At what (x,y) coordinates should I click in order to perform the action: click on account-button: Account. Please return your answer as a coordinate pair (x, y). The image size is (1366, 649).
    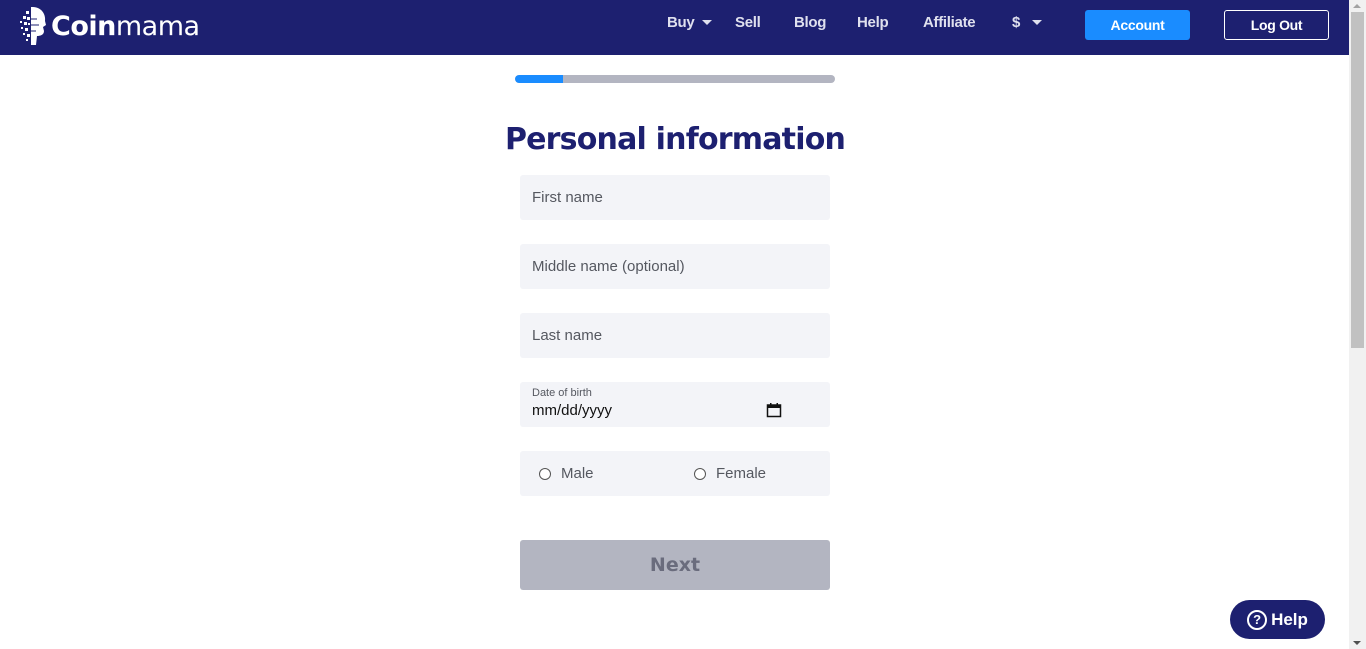
    Looking at the image, I should click on (1137, 25).